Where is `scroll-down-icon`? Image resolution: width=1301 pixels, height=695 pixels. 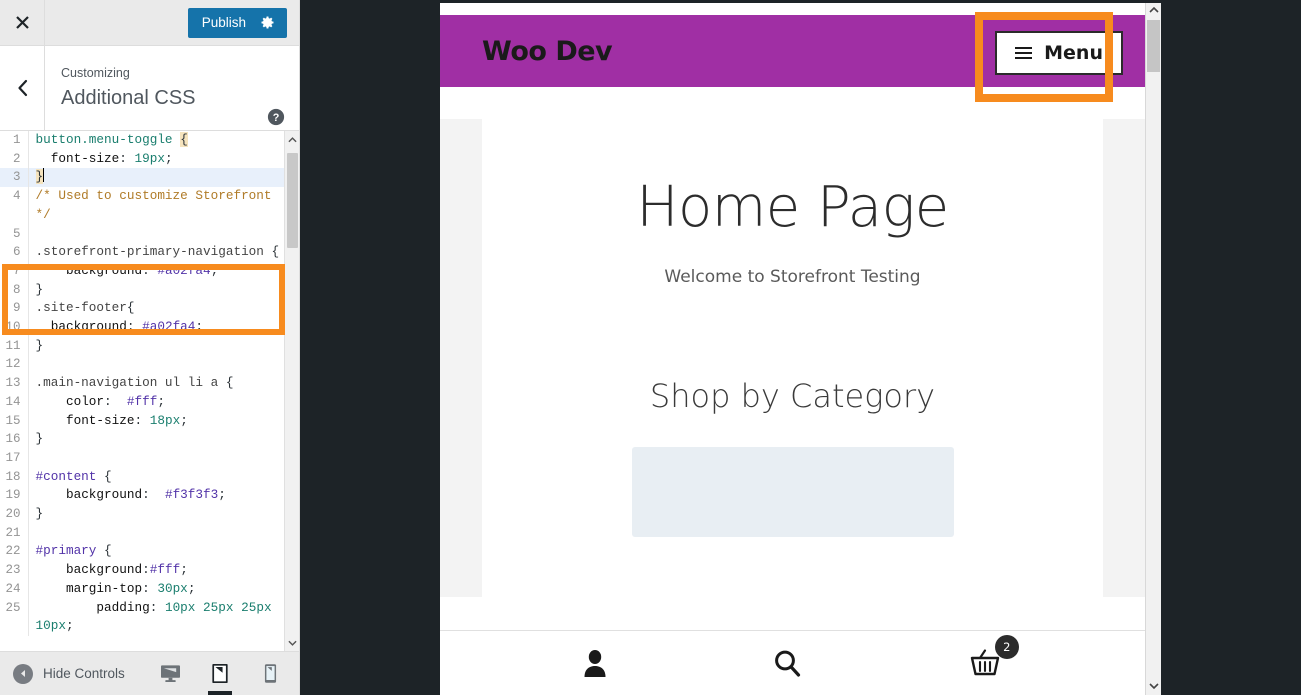 scroll-down-icon is located at coordinates (292, 643).